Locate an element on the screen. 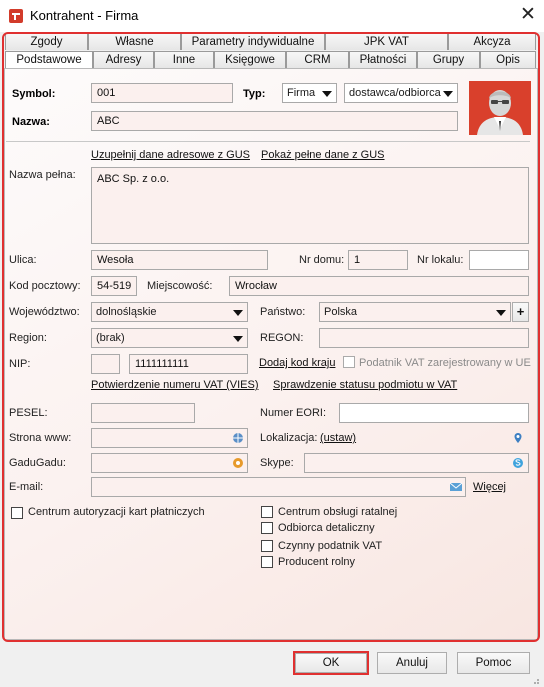 This screenshot has width=544, height=687. app-icon is located at coordinates (16, 16).